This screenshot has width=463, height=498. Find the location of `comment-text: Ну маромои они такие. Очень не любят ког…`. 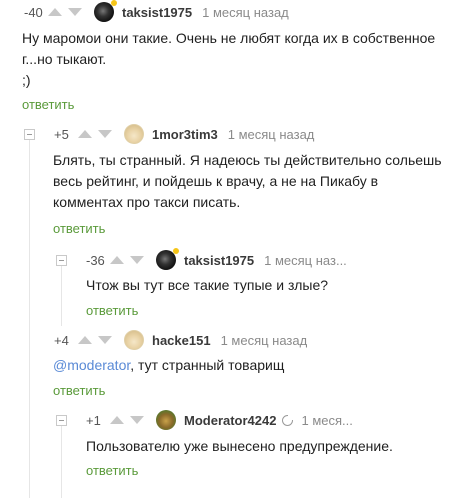

comment-text: Ну маромои они такие. Очень не любят ког… is located at coordinates (240, 59).